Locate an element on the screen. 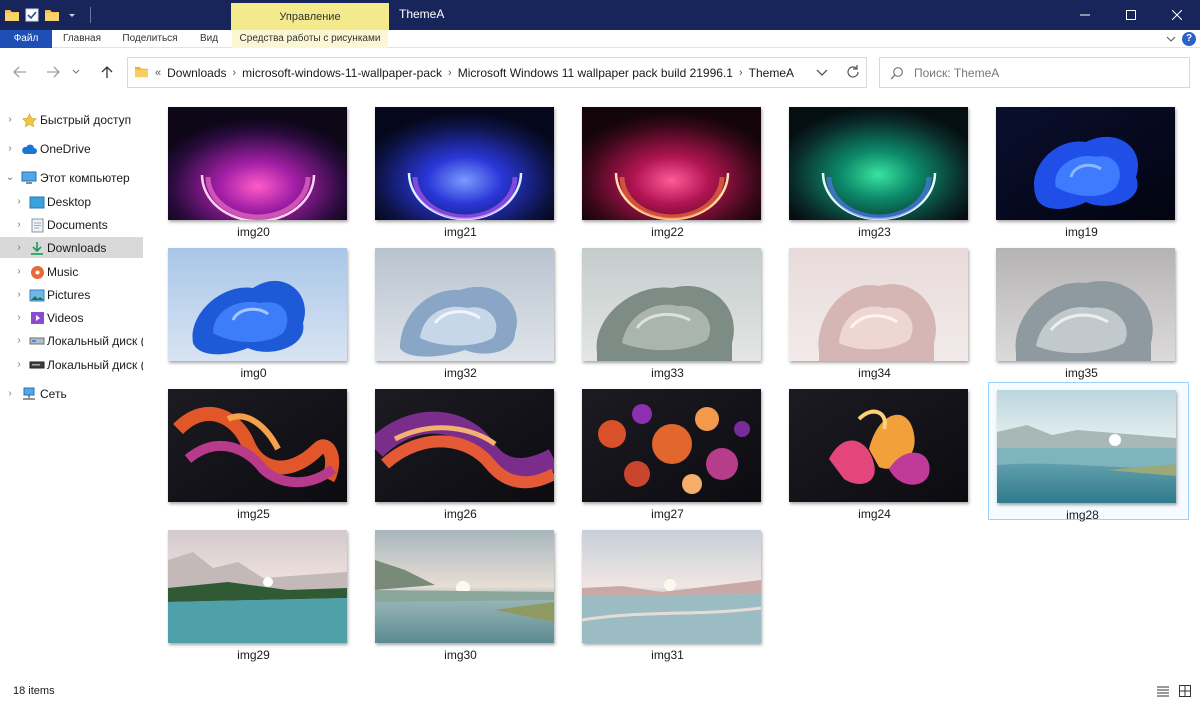 The height and width of the screenshot is (702, 1200). breadcrumb-themea: ThemeA is located at coordinates (771, 73).